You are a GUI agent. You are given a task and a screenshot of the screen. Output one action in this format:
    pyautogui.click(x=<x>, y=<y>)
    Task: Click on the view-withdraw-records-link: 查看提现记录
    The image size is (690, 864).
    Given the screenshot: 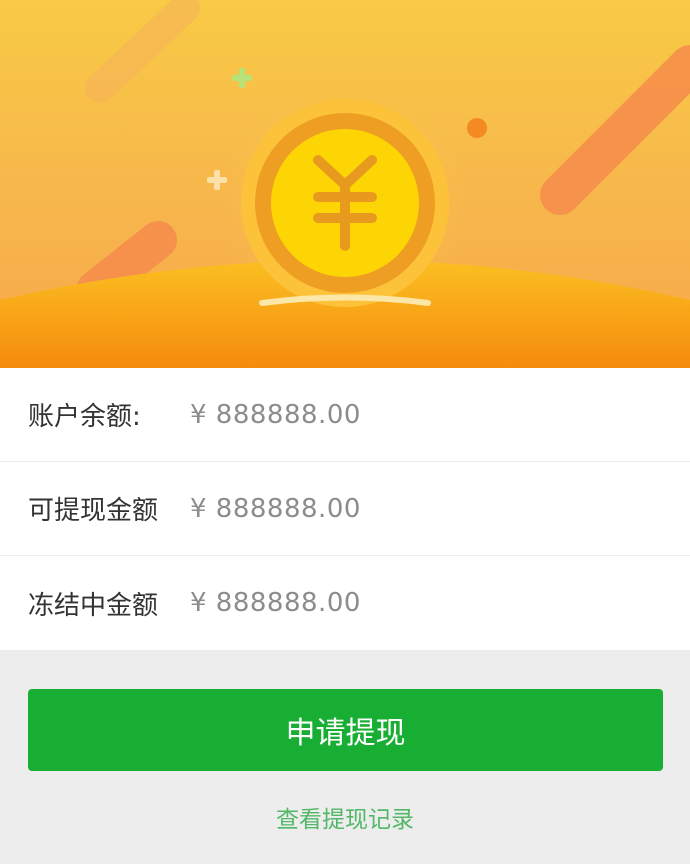 What is the action you would take?
    pyautogui.click(x=345, y=817)
    